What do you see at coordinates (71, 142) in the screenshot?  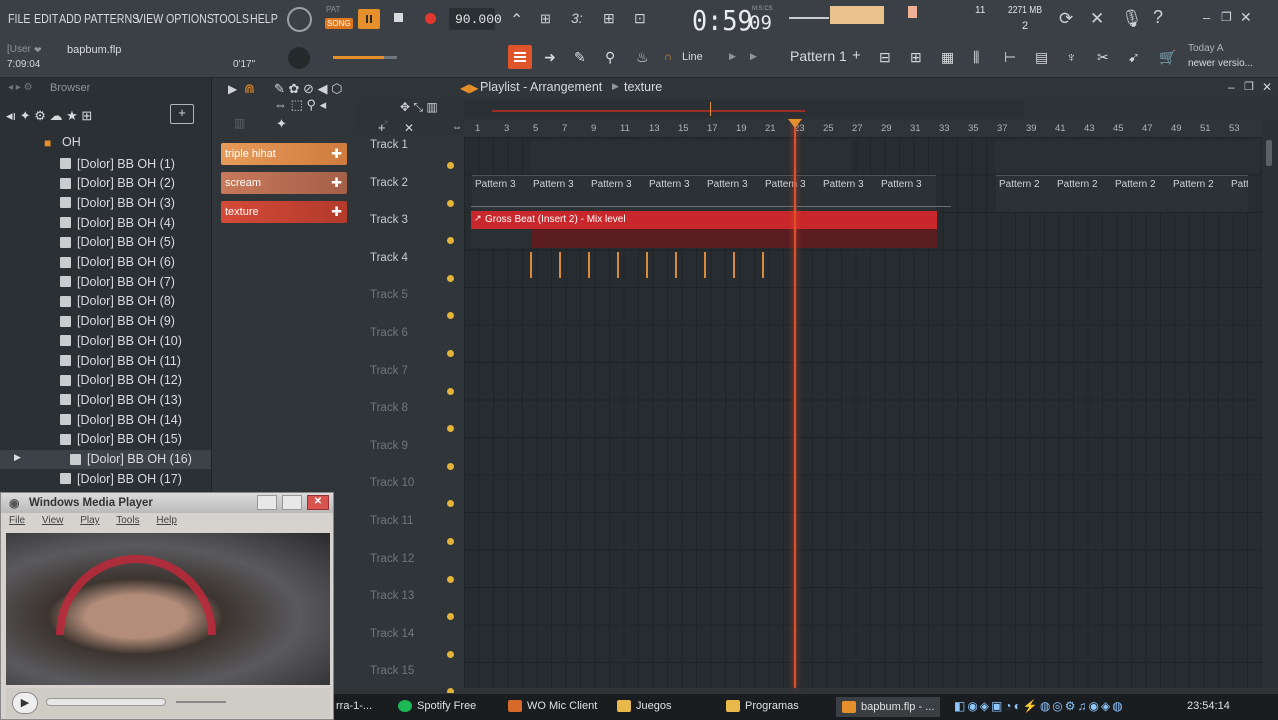 I see `browser-folder-oh: OH` at bounding box center [71, 142].